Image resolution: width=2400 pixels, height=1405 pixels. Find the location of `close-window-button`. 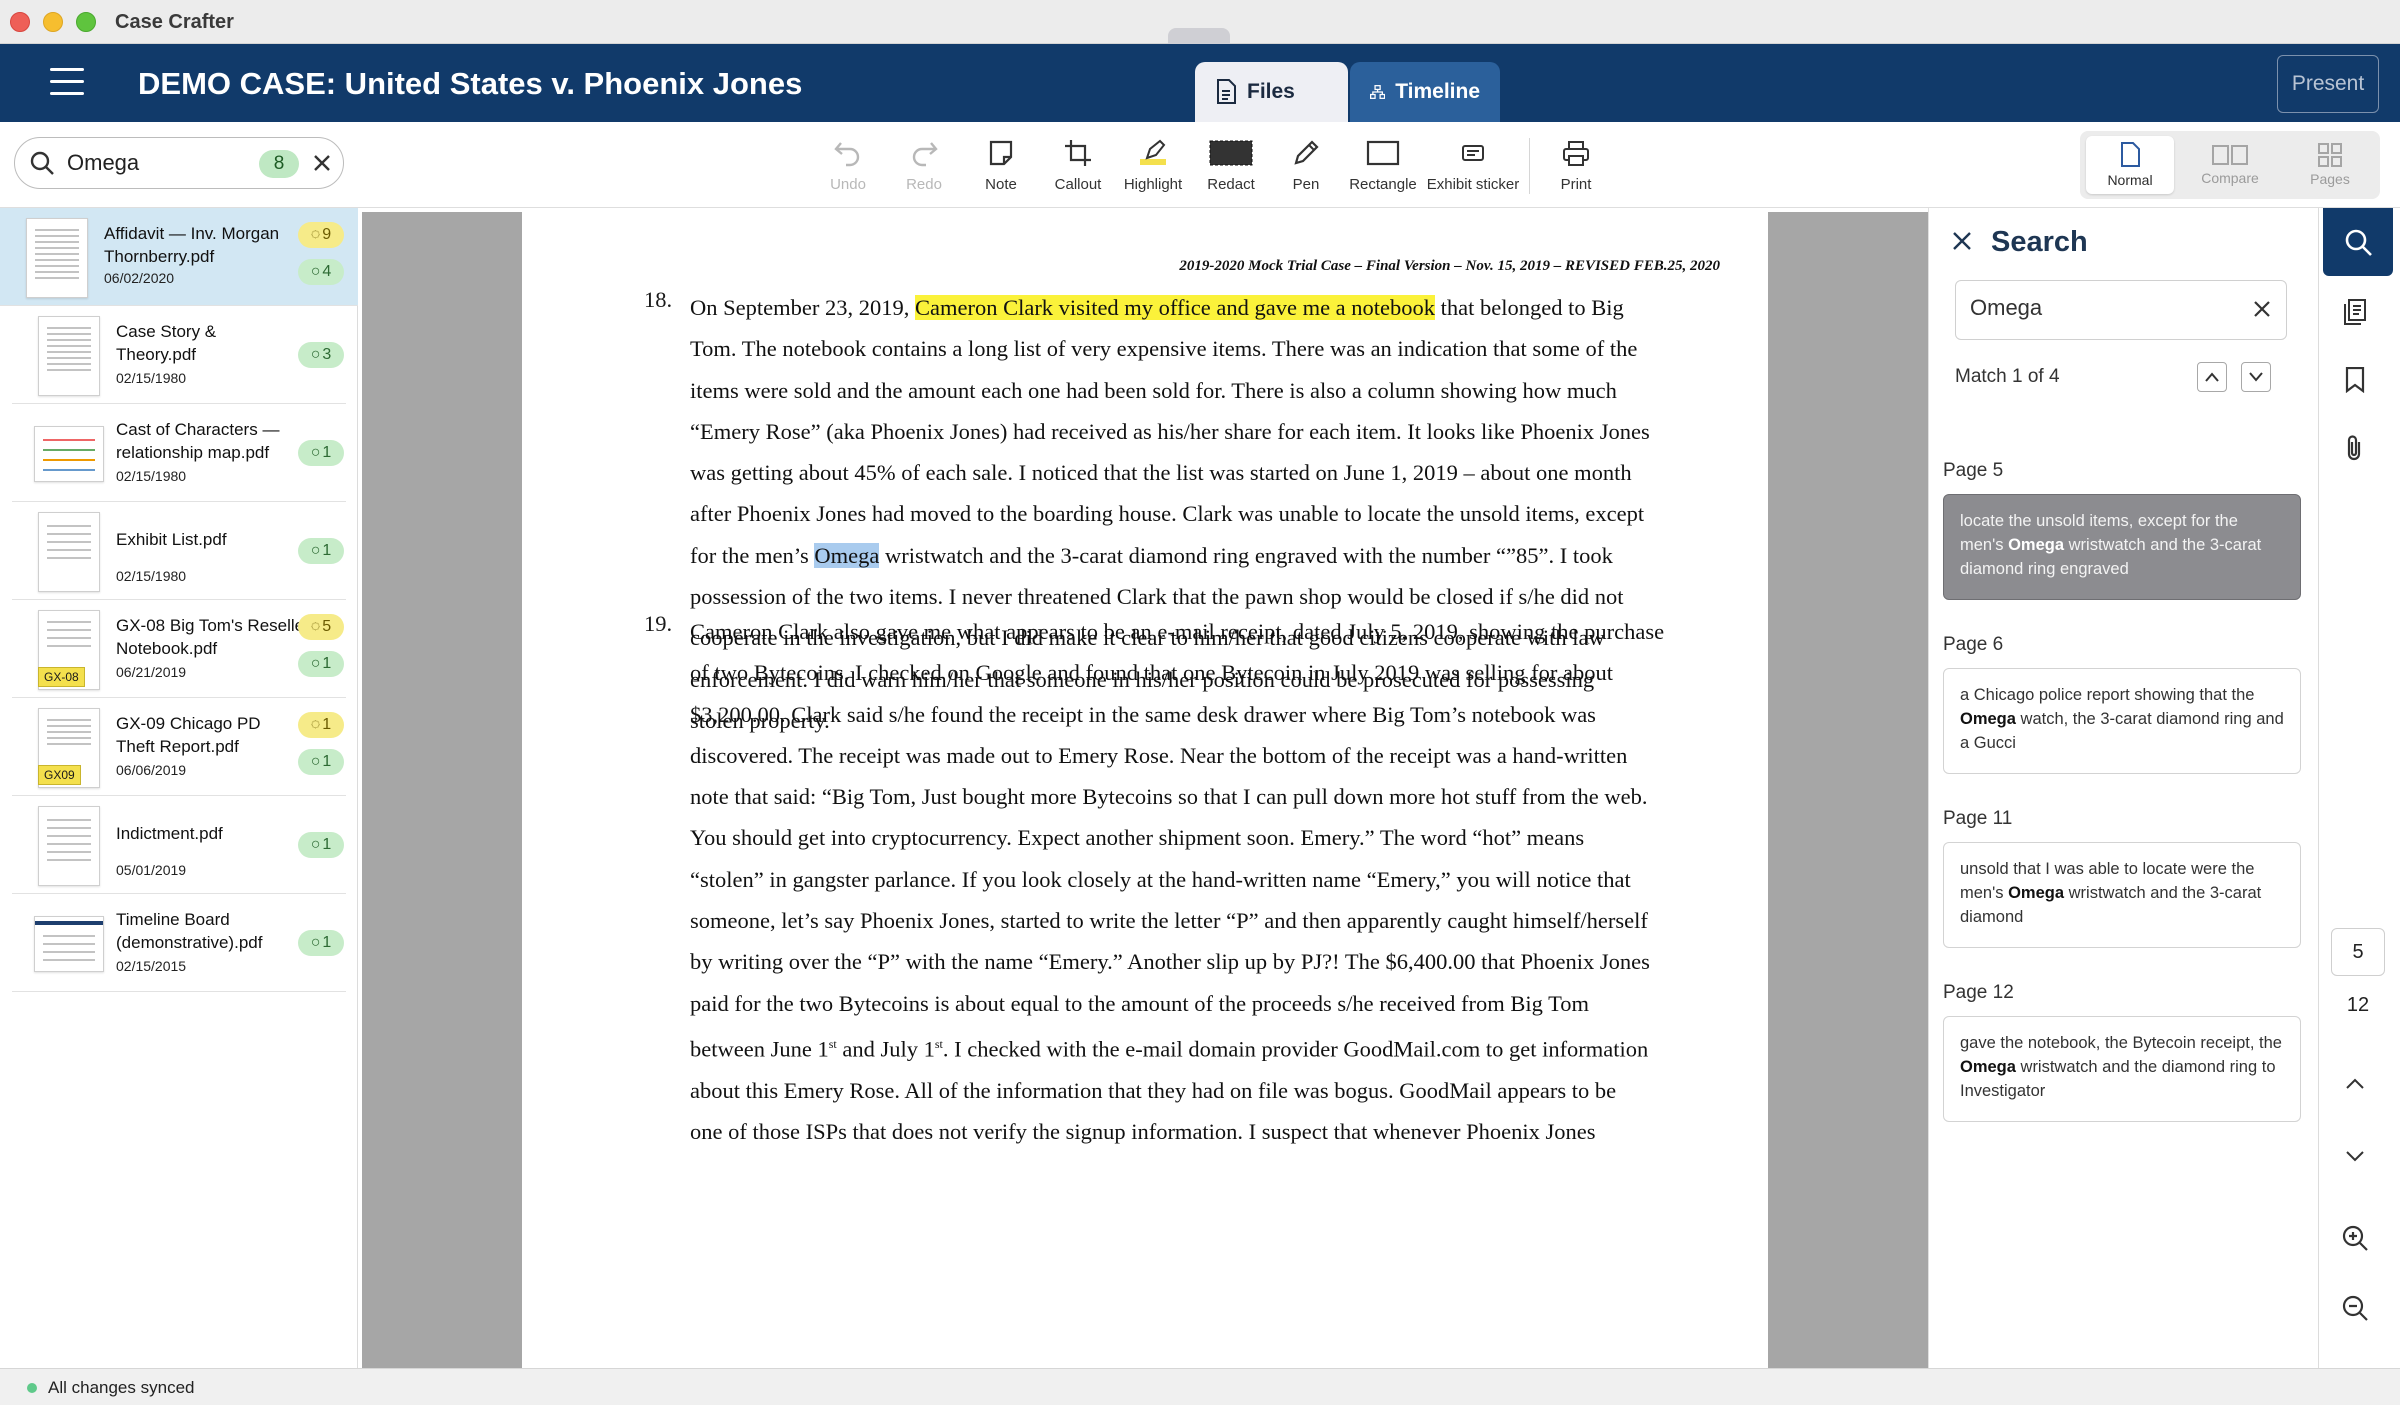

close-window-button is located at coordinates (20, 22).